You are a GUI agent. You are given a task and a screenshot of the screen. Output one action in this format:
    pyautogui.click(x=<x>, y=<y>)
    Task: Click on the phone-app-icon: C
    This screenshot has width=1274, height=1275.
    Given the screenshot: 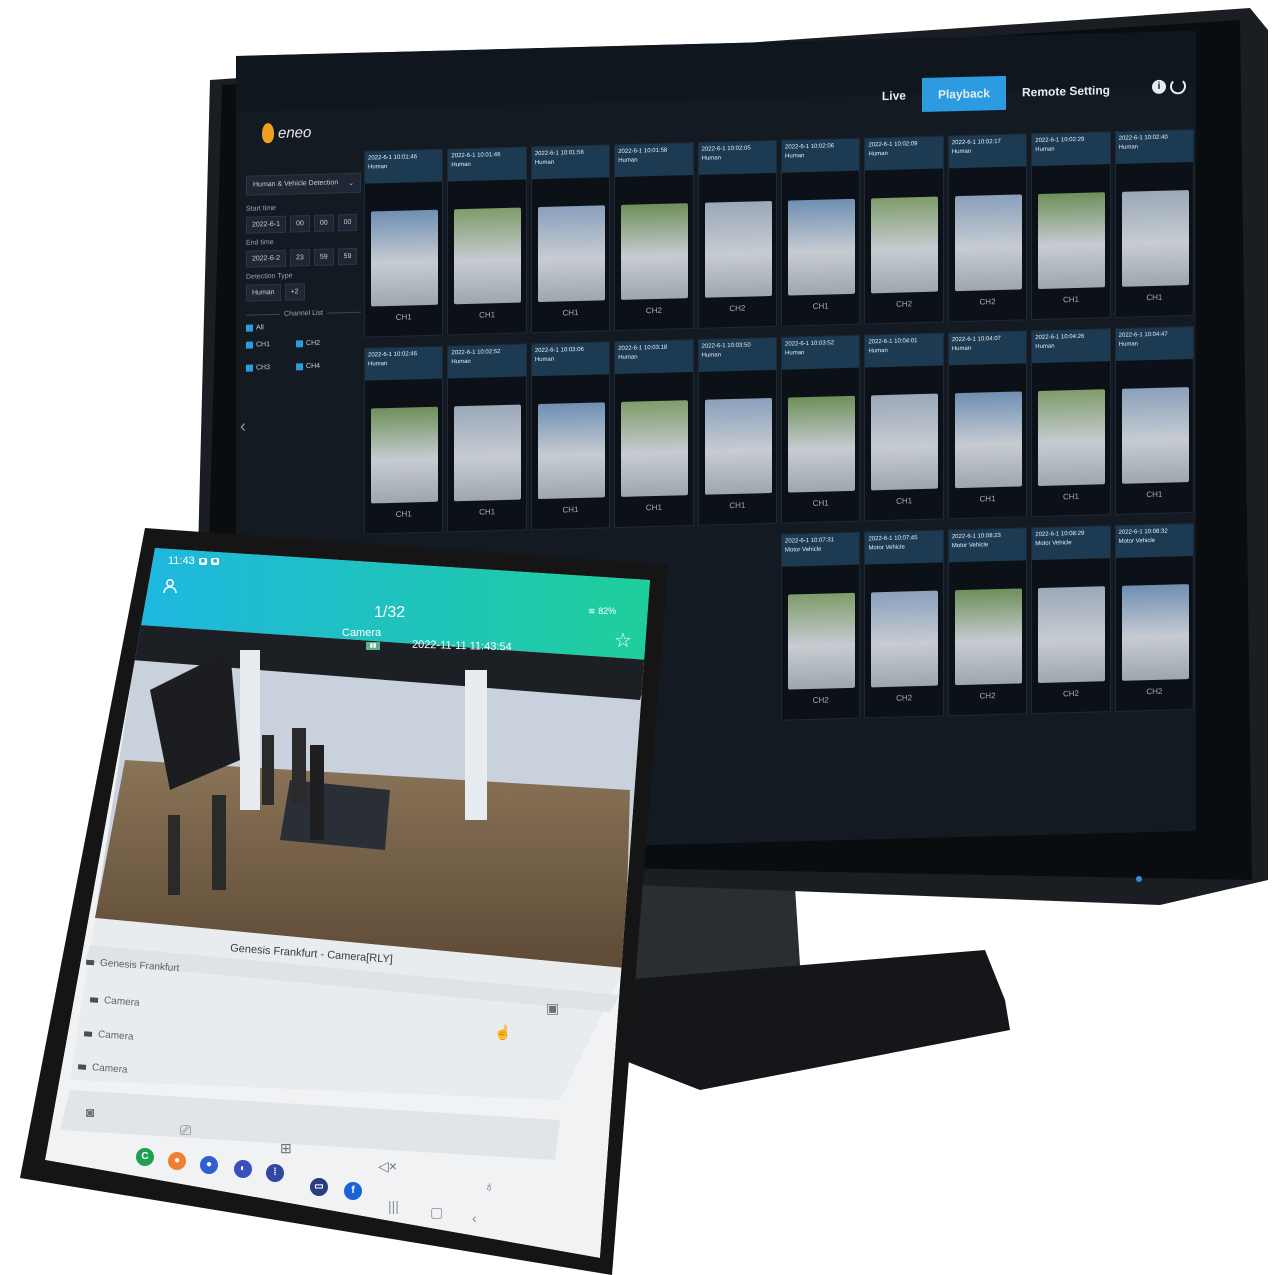 What is the action you would take?
    pyautogui.click(x=145, y=1157)
    